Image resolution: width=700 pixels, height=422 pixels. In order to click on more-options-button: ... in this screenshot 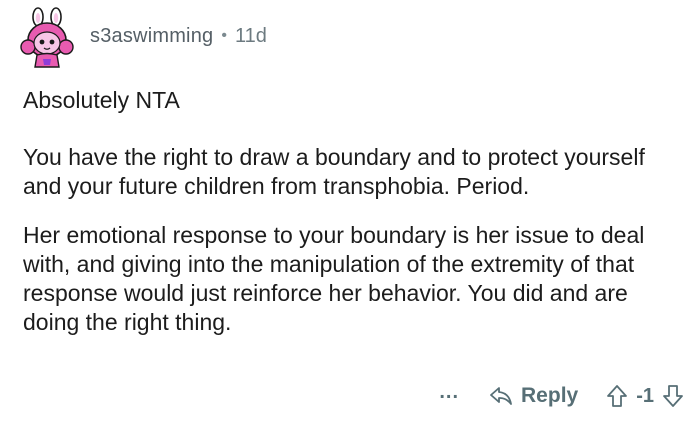, I will do `click(449, 392)`.